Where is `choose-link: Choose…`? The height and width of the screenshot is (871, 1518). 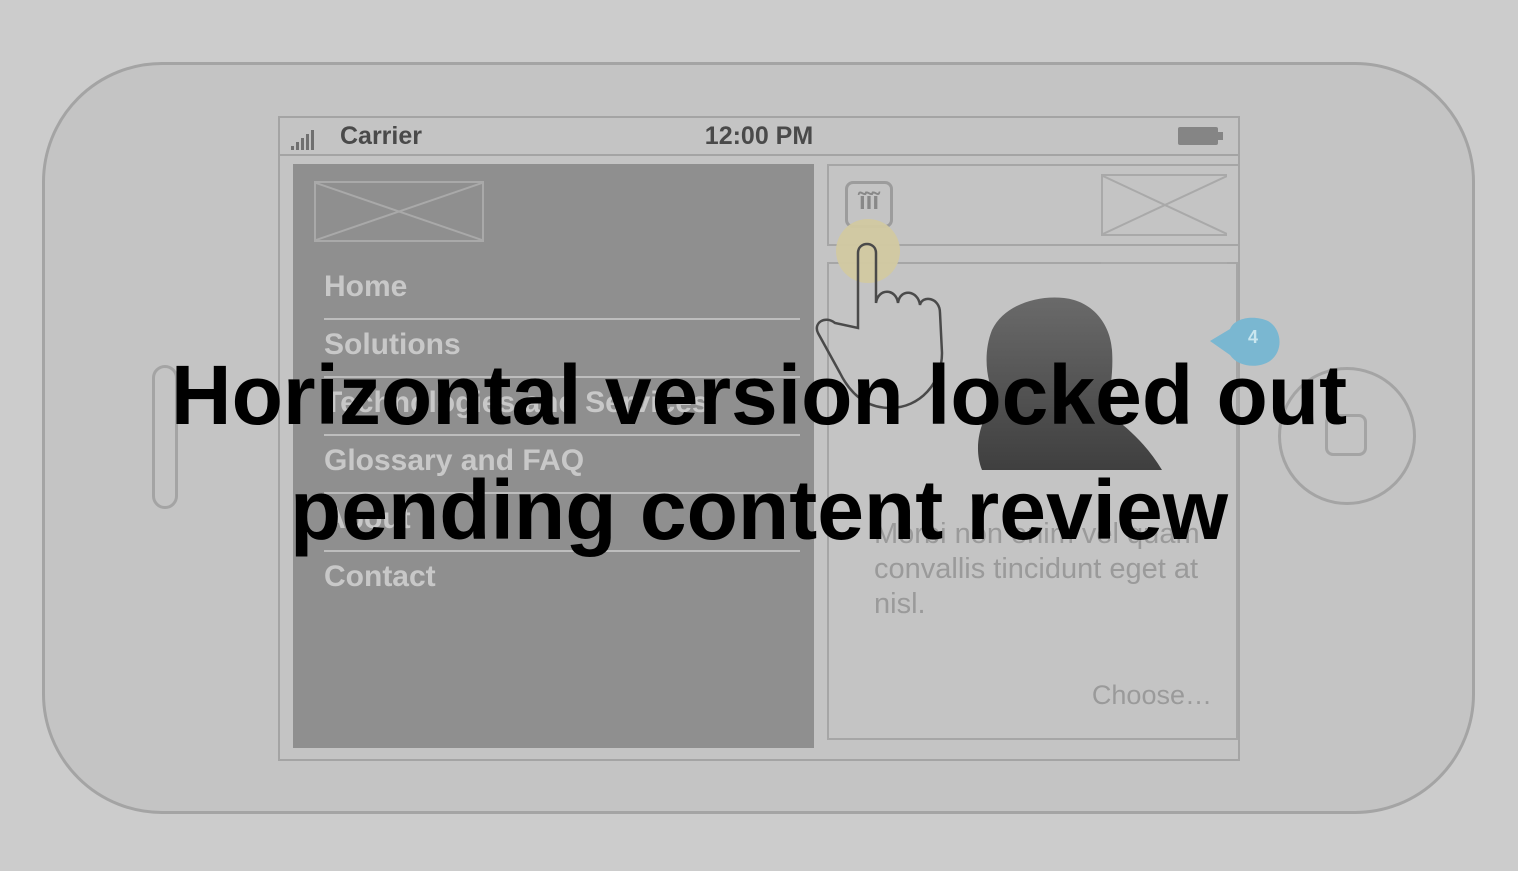
choose-link: Choose… is located at coordinates (1121, 695).